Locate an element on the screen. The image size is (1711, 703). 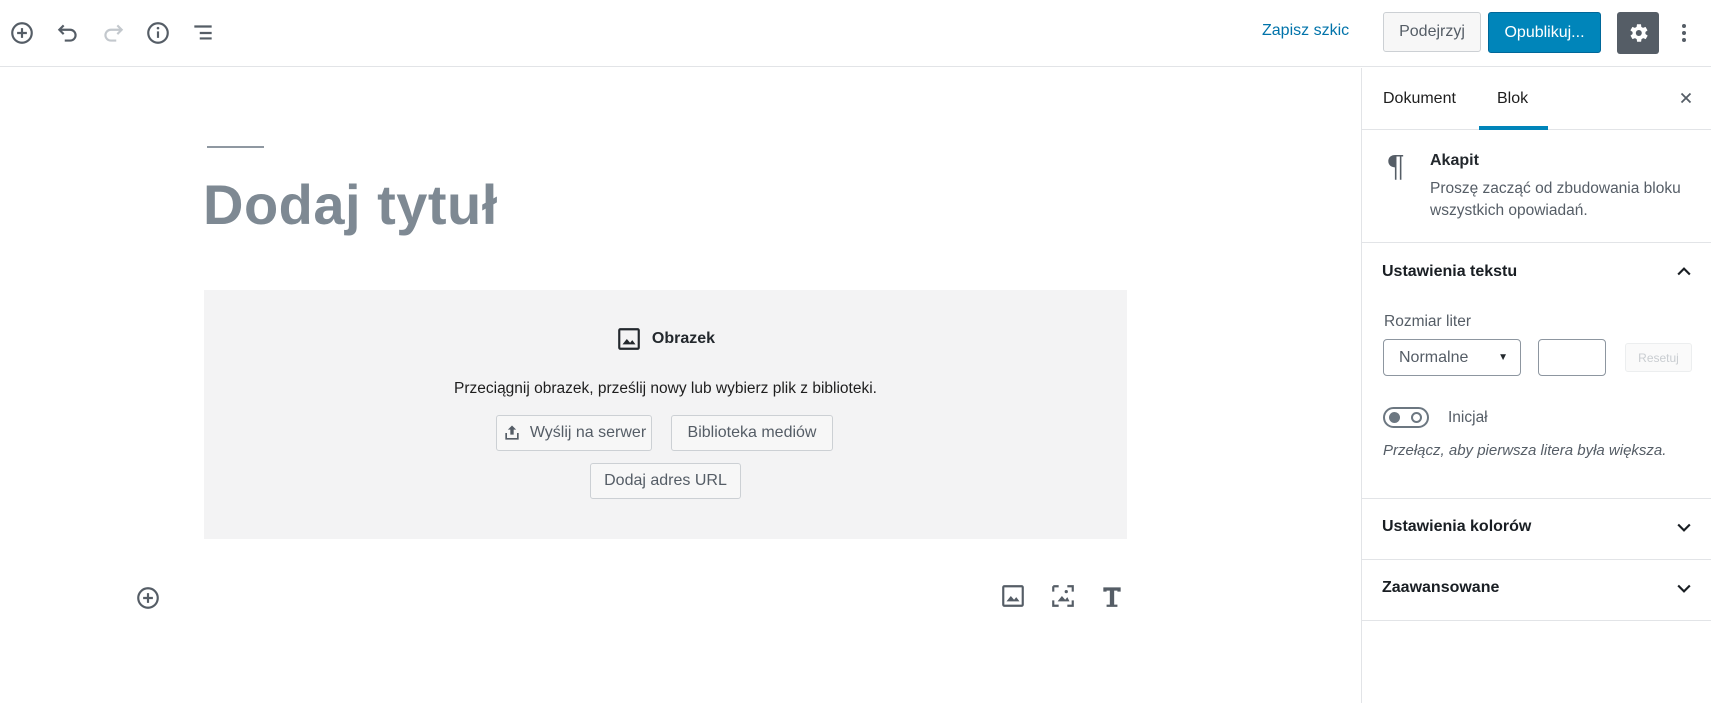
panel-divider is located at coordinates (1536, 620).